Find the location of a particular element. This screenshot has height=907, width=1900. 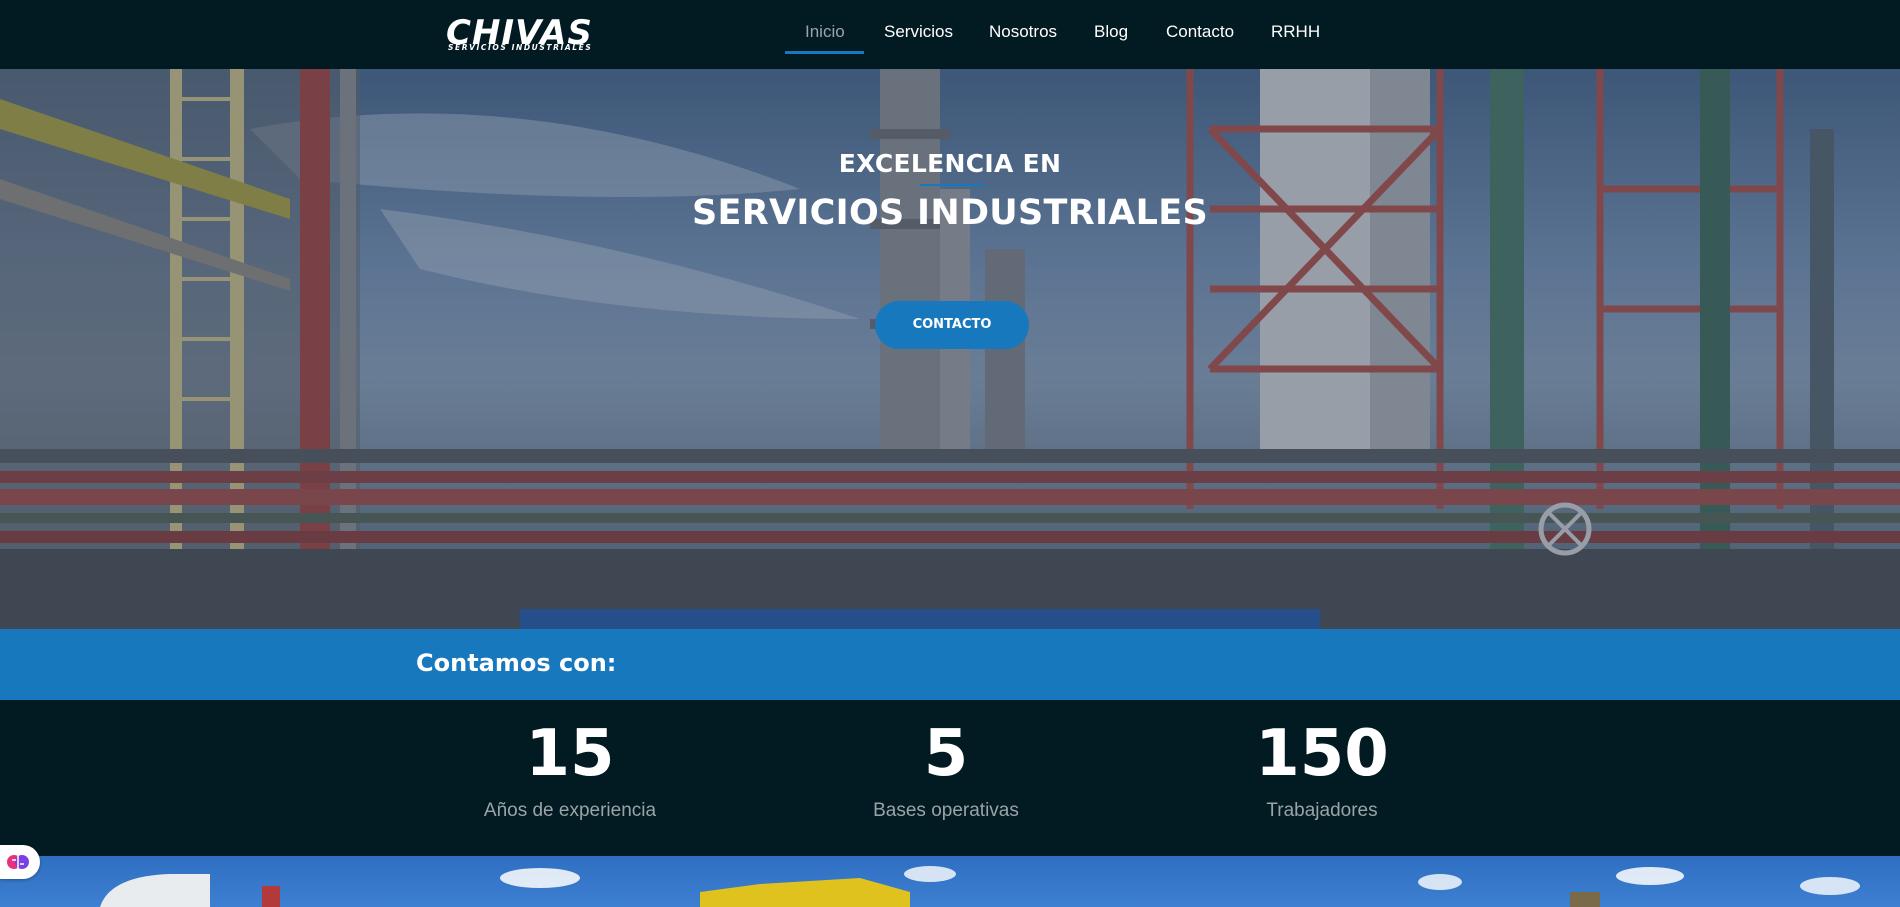

nav-item-servicios: Servicios is located at coordinates (918, 32).